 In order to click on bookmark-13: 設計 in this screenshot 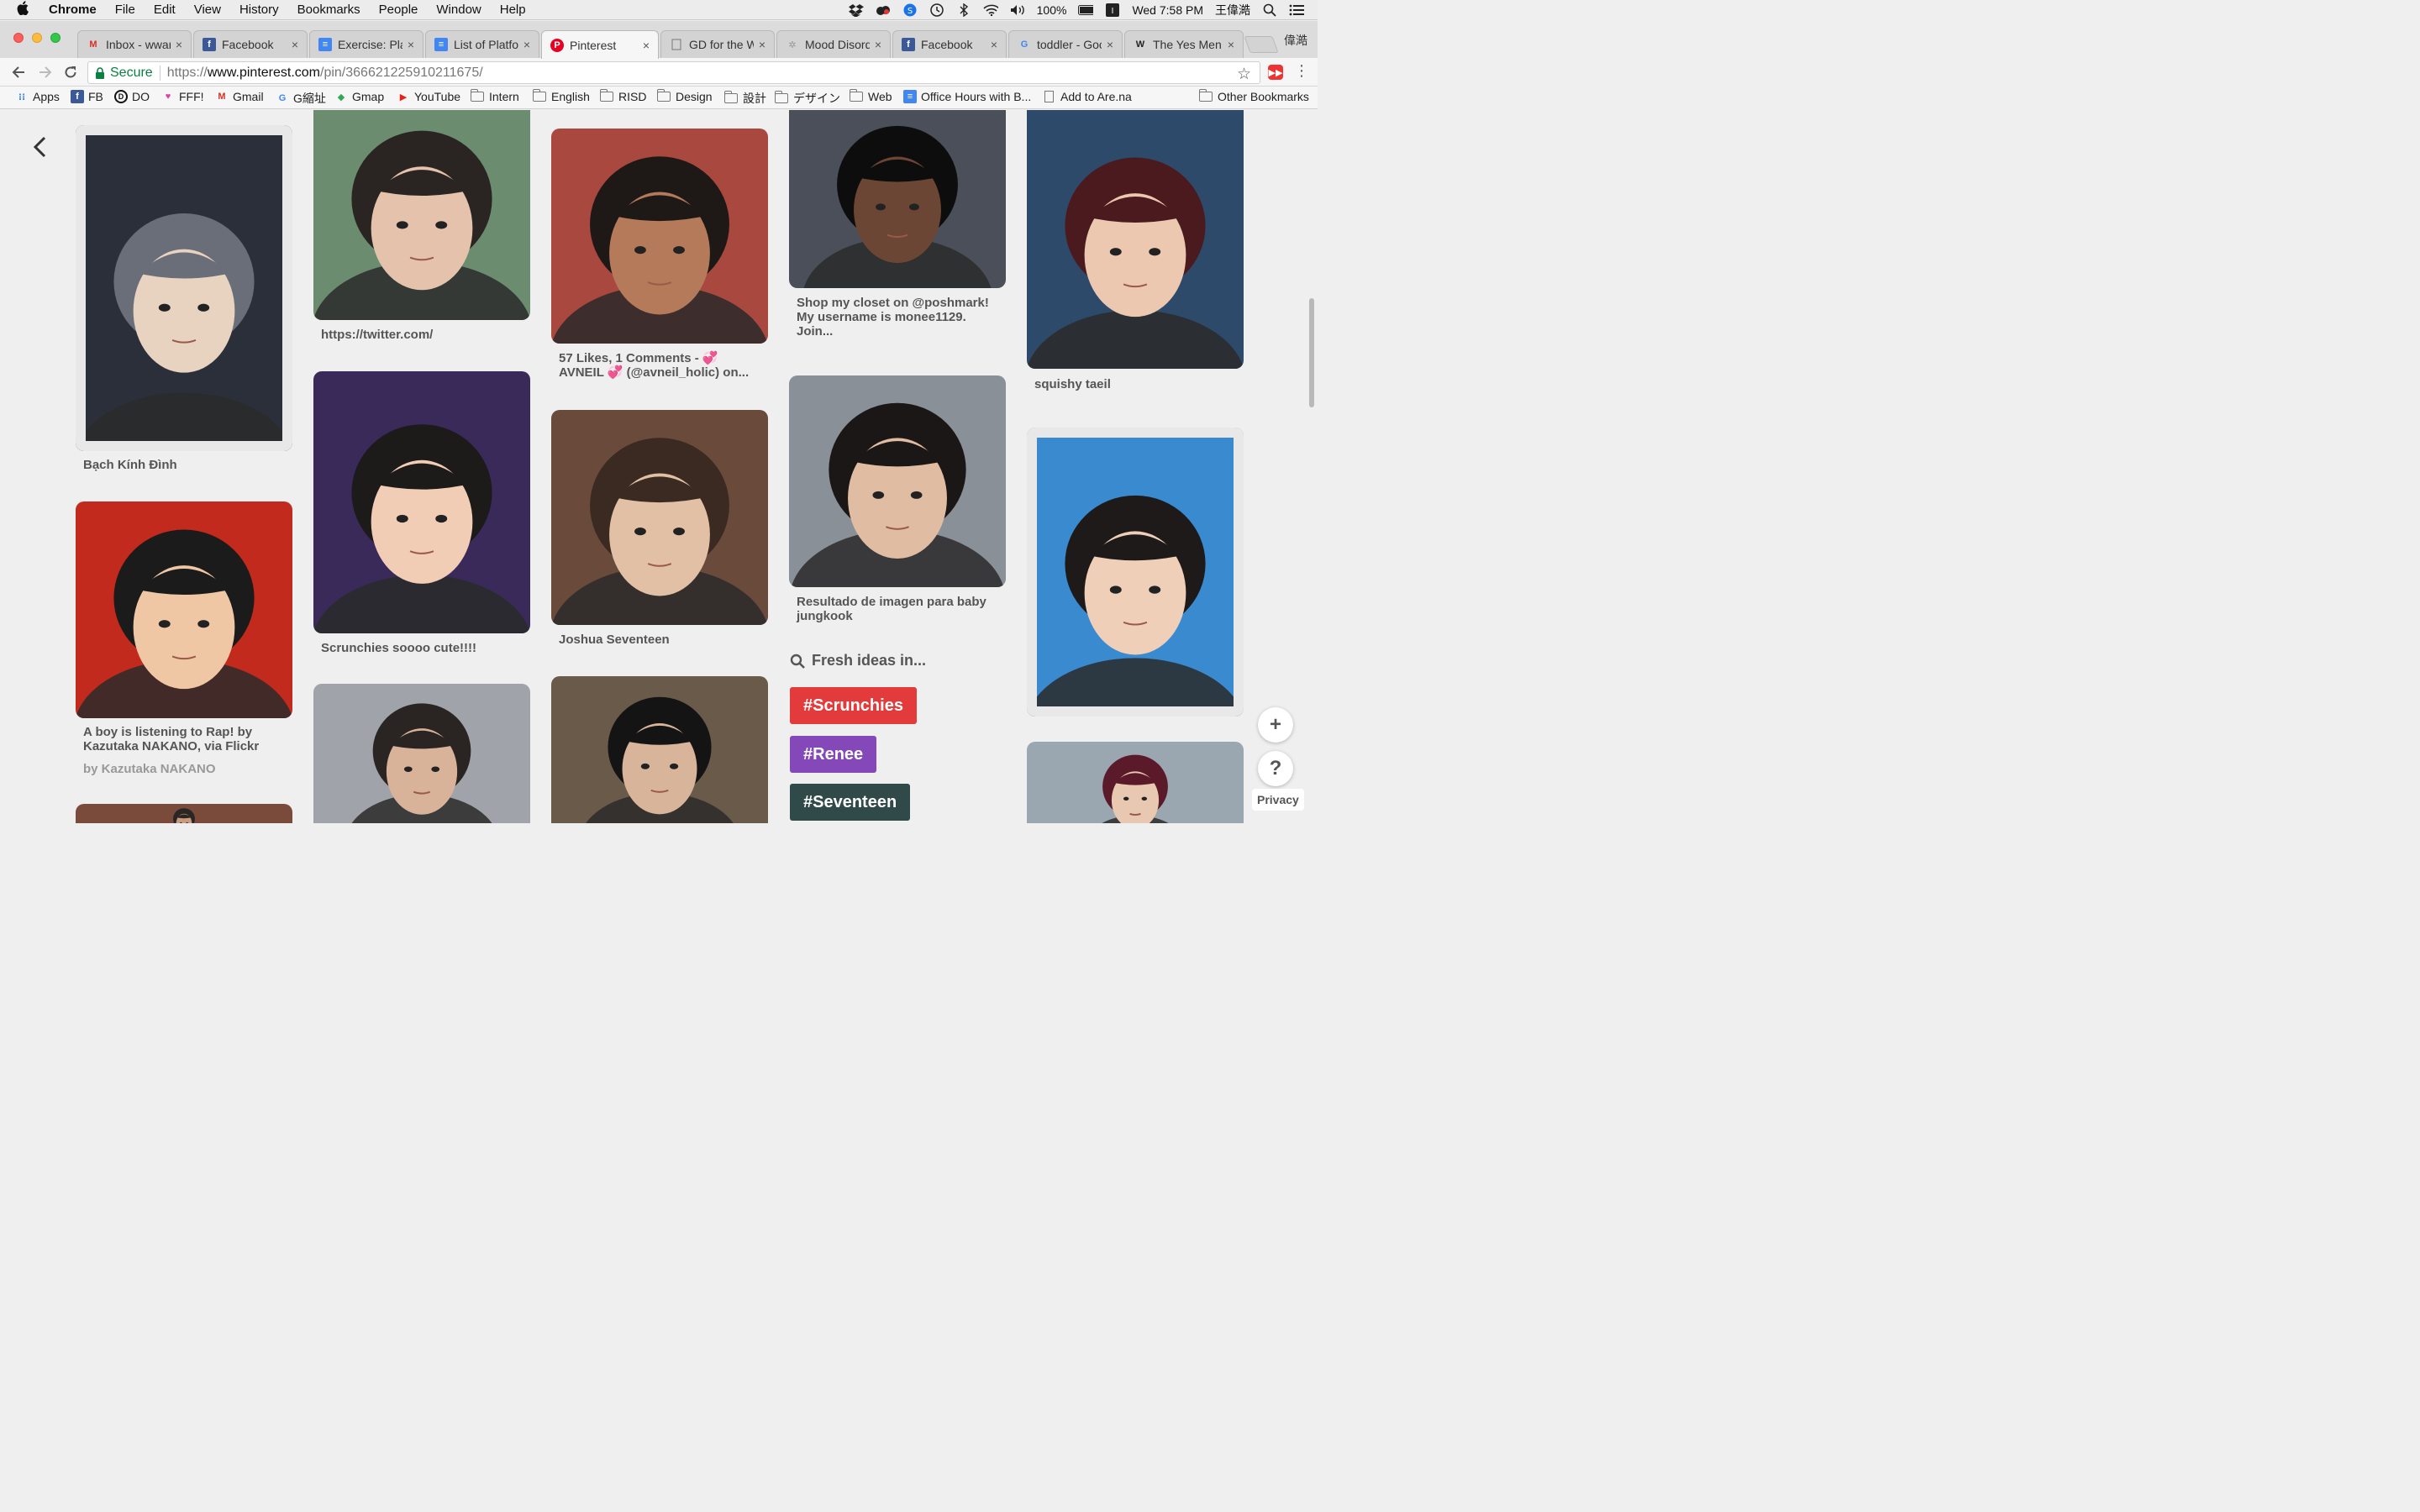, I will do `click(744, 98)`.